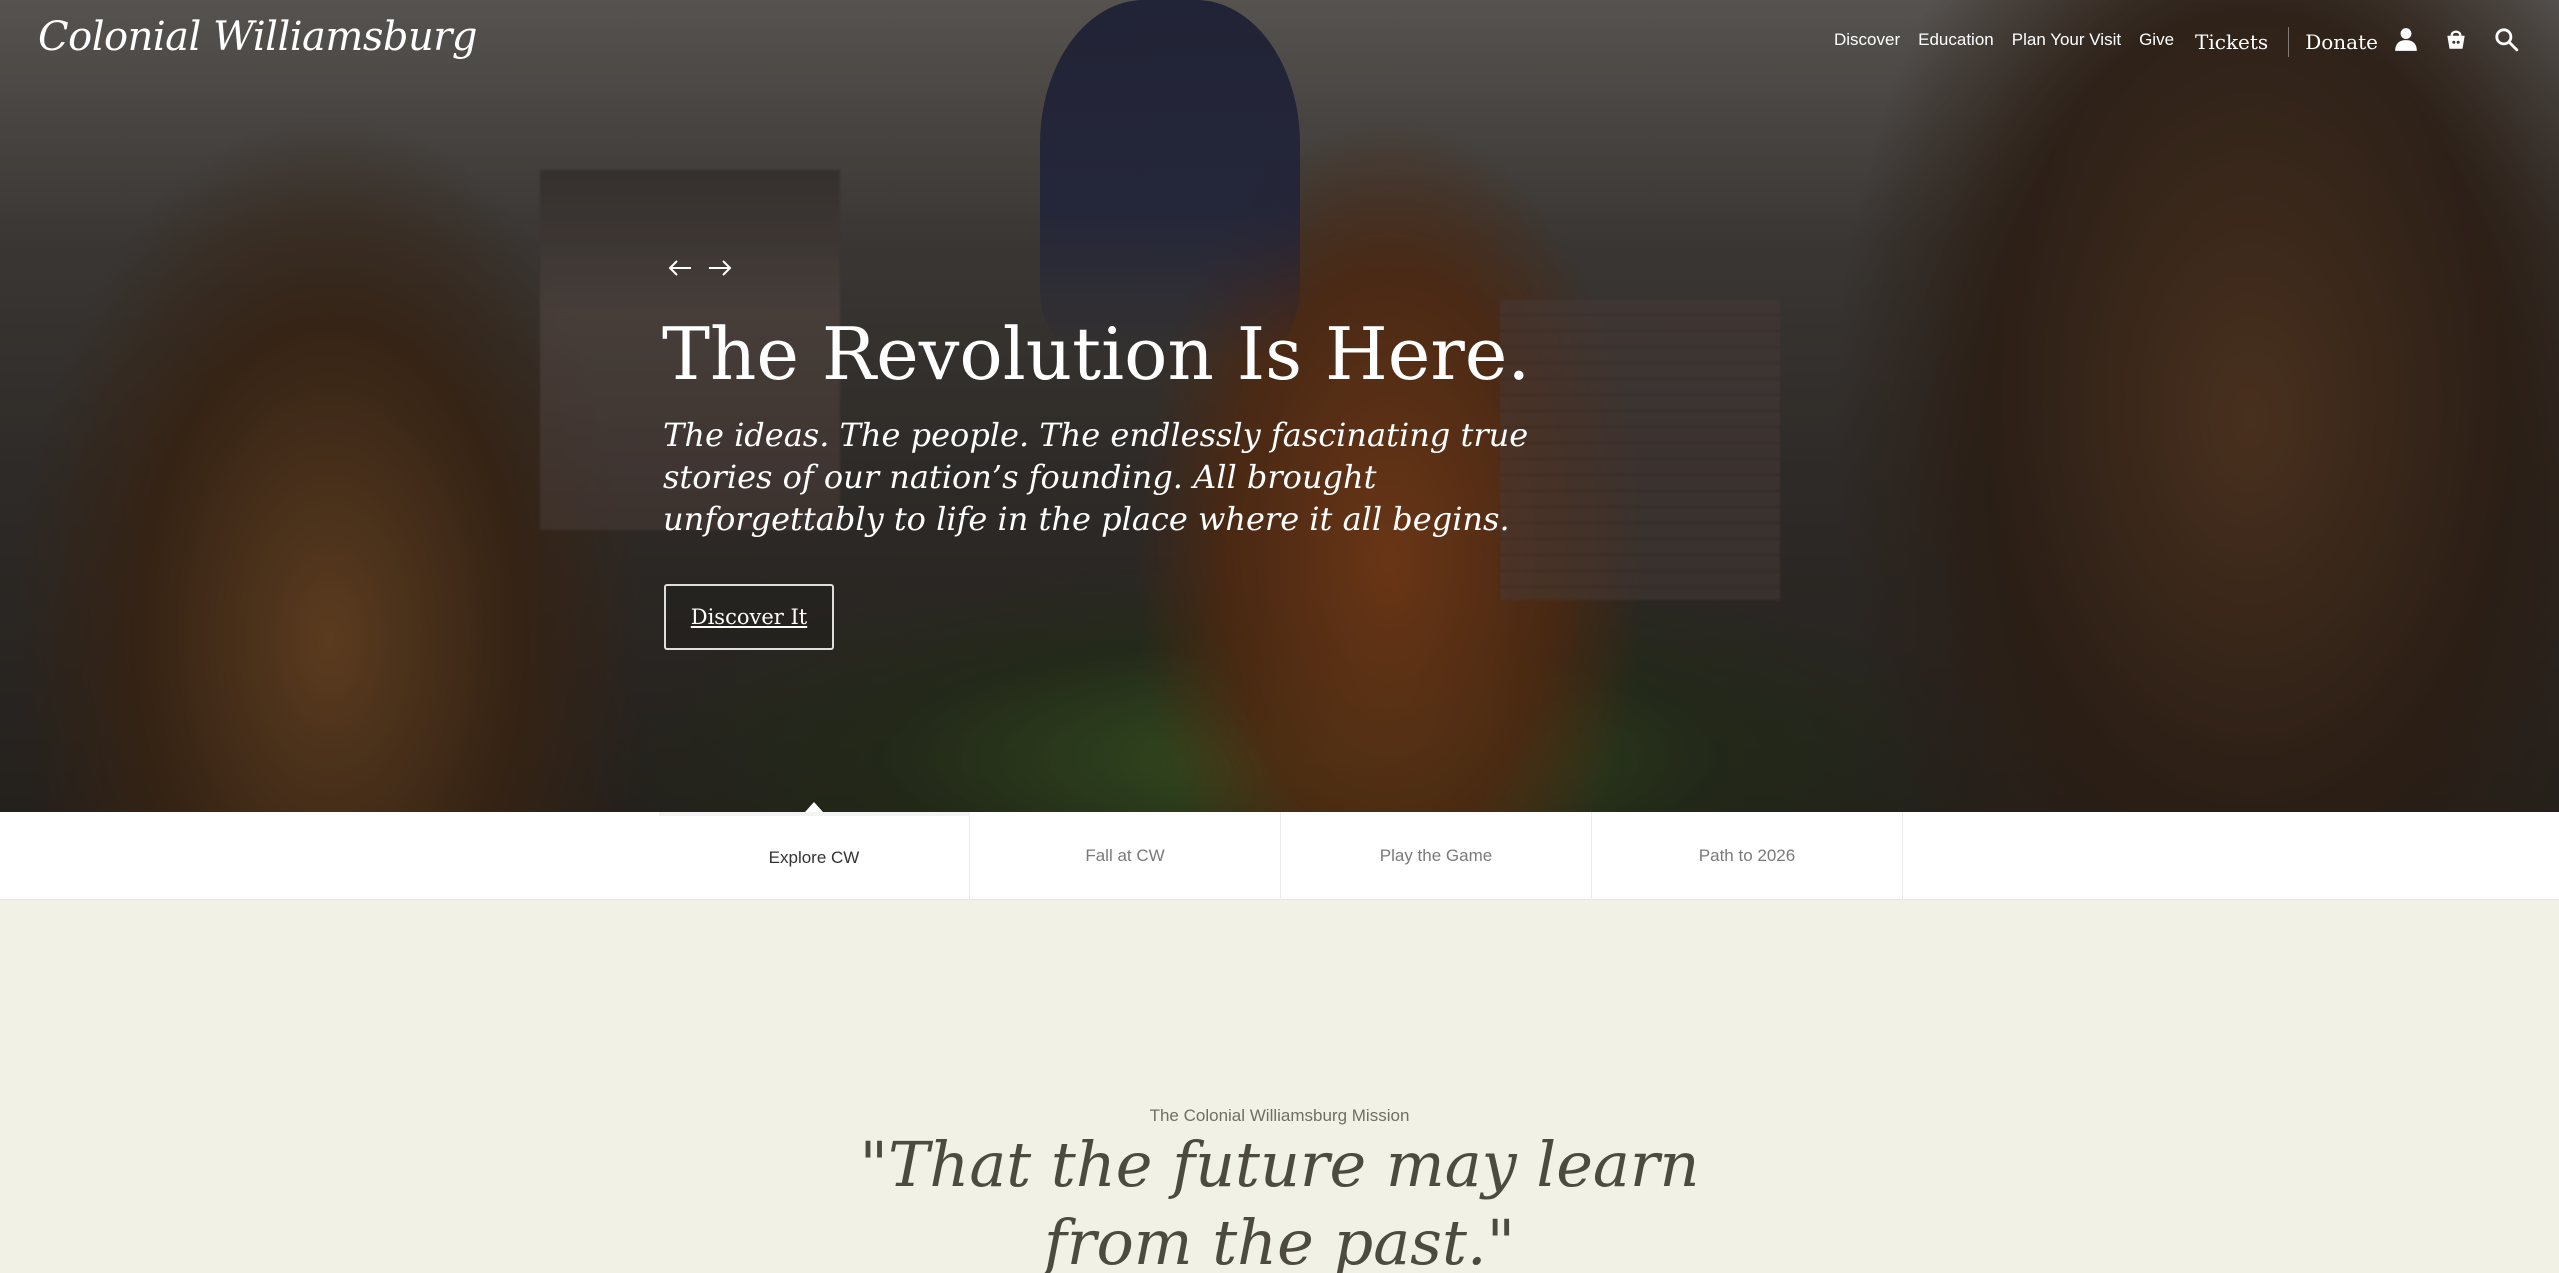 This screenshot has width=2559, height=1273. Describe the element at coordinates (1436, 856) in the screenshot. I see `tab-play-the-game: Play the Game` at that location.